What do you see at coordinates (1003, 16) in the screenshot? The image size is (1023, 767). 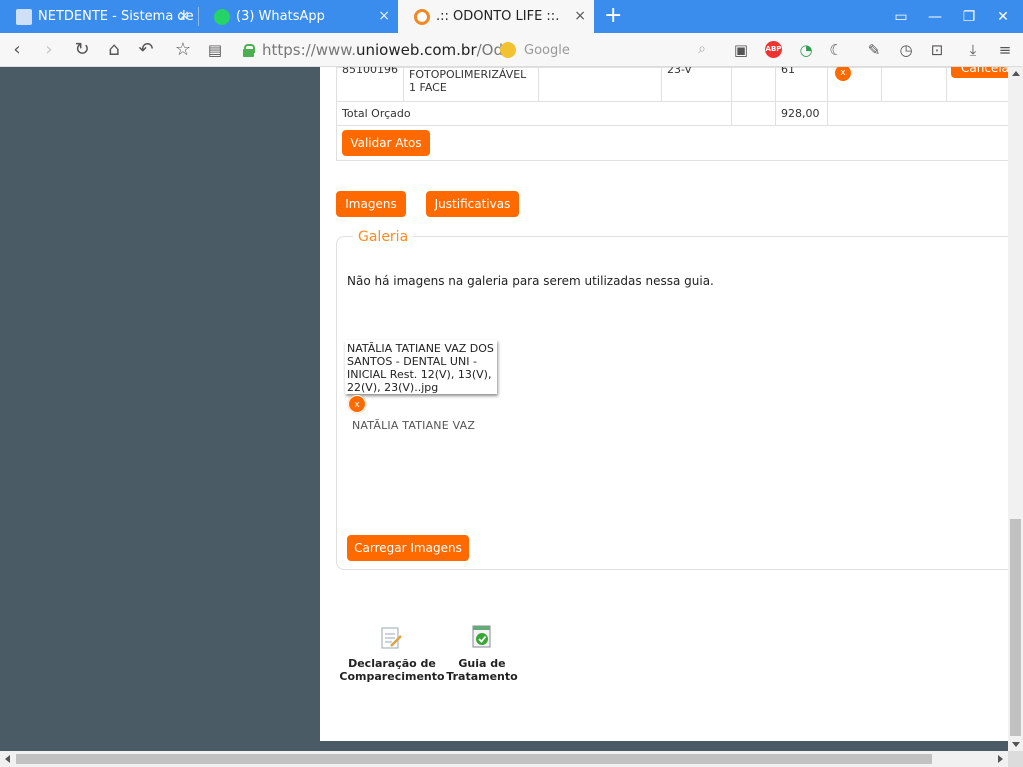 I see `window-close-icon: ✕` at bounding box center [1003, 16].